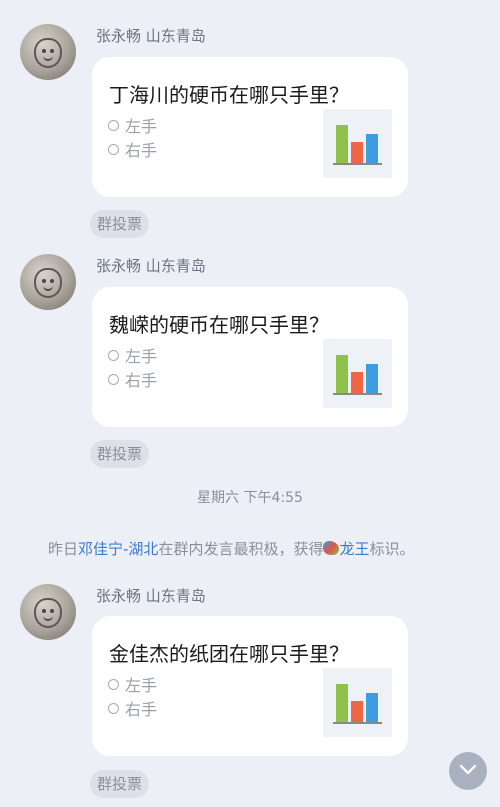 Image resolution: width=500 pixels, height=807 pixels. What do you see at coordinates (250, 498) in the screenshot?
I see `timestamp: 星期六 下午4:55` at bounding box center [250, 498].